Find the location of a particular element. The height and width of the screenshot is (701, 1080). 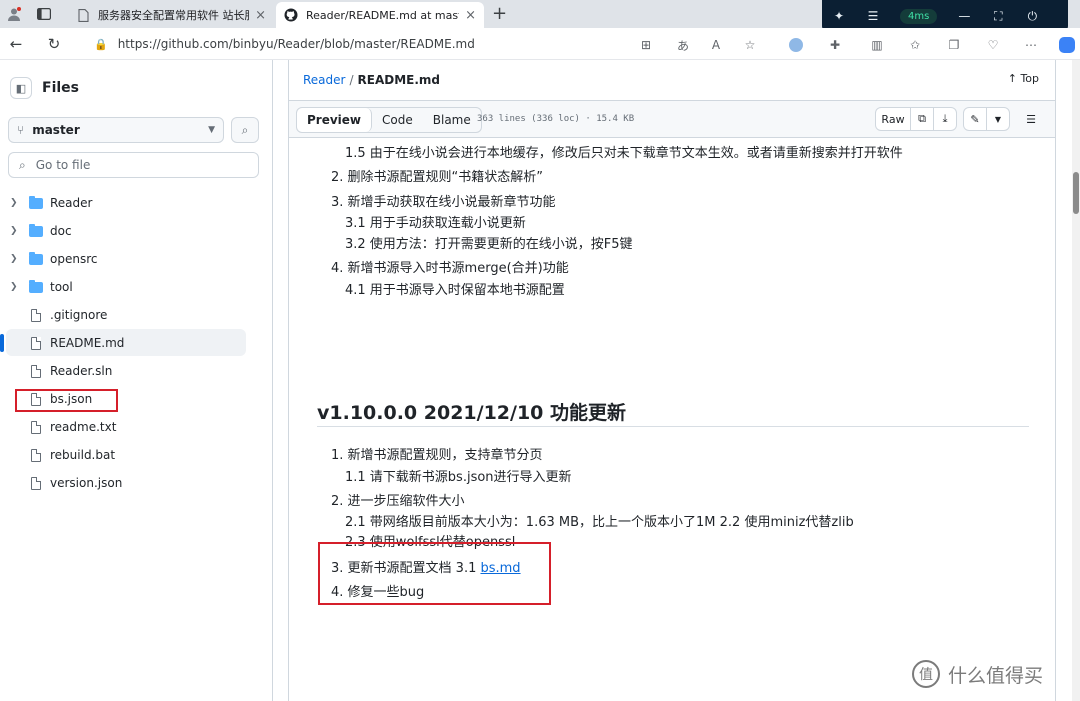

top-label: Top is located at coordinates (1029, 78).